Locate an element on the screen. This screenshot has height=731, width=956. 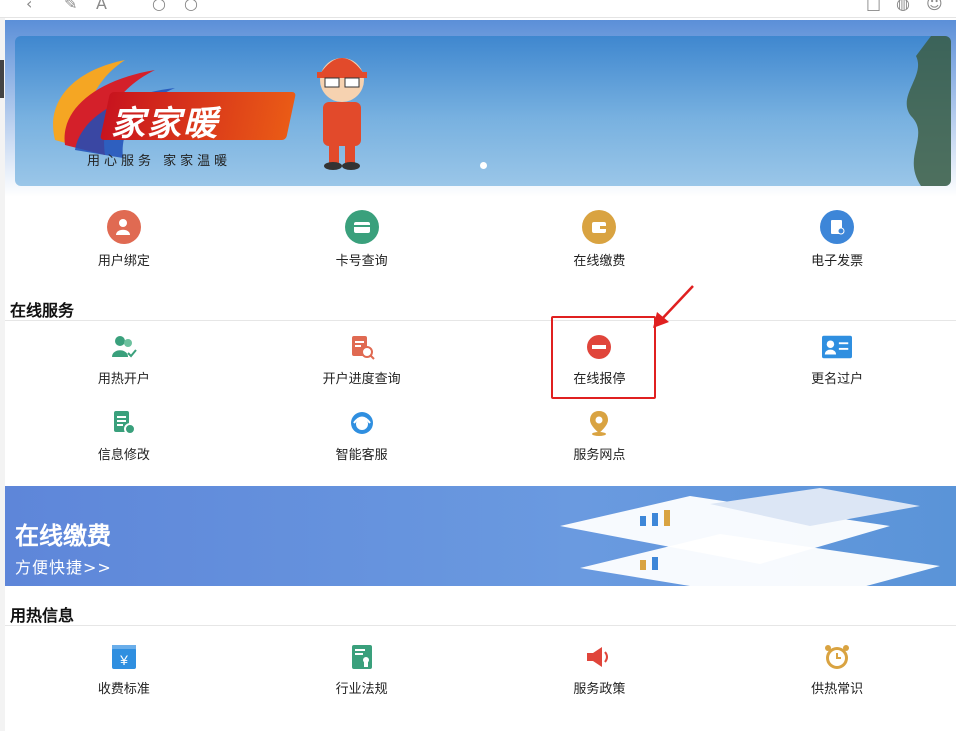
service-label: 信息修改 is located at coordinates (123, 455).